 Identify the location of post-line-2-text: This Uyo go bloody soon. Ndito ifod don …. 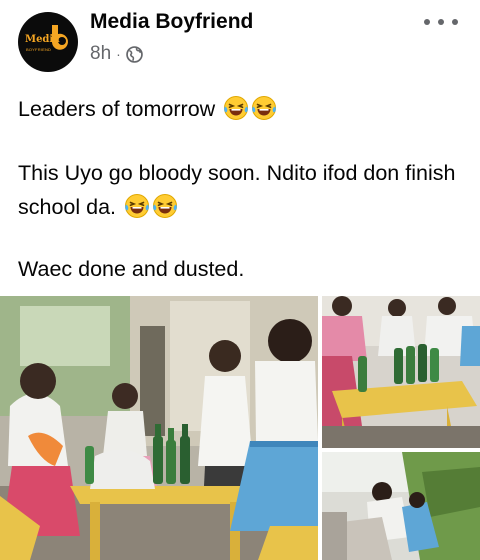
(237, 190).